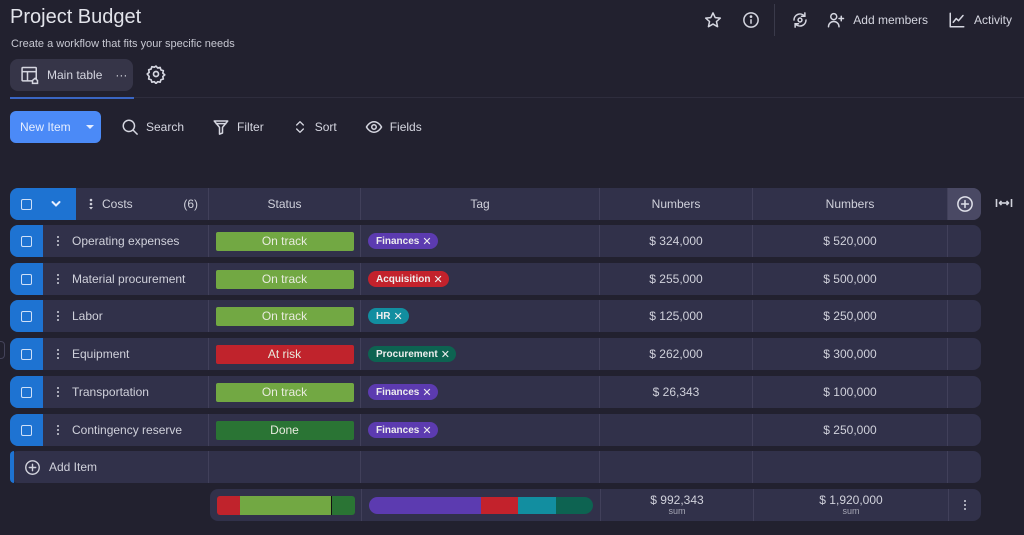  What do you see at coordinates (111, 467) in the screenshot?
I see `add-item-button: Add Item` at bounding box center [111, 467].